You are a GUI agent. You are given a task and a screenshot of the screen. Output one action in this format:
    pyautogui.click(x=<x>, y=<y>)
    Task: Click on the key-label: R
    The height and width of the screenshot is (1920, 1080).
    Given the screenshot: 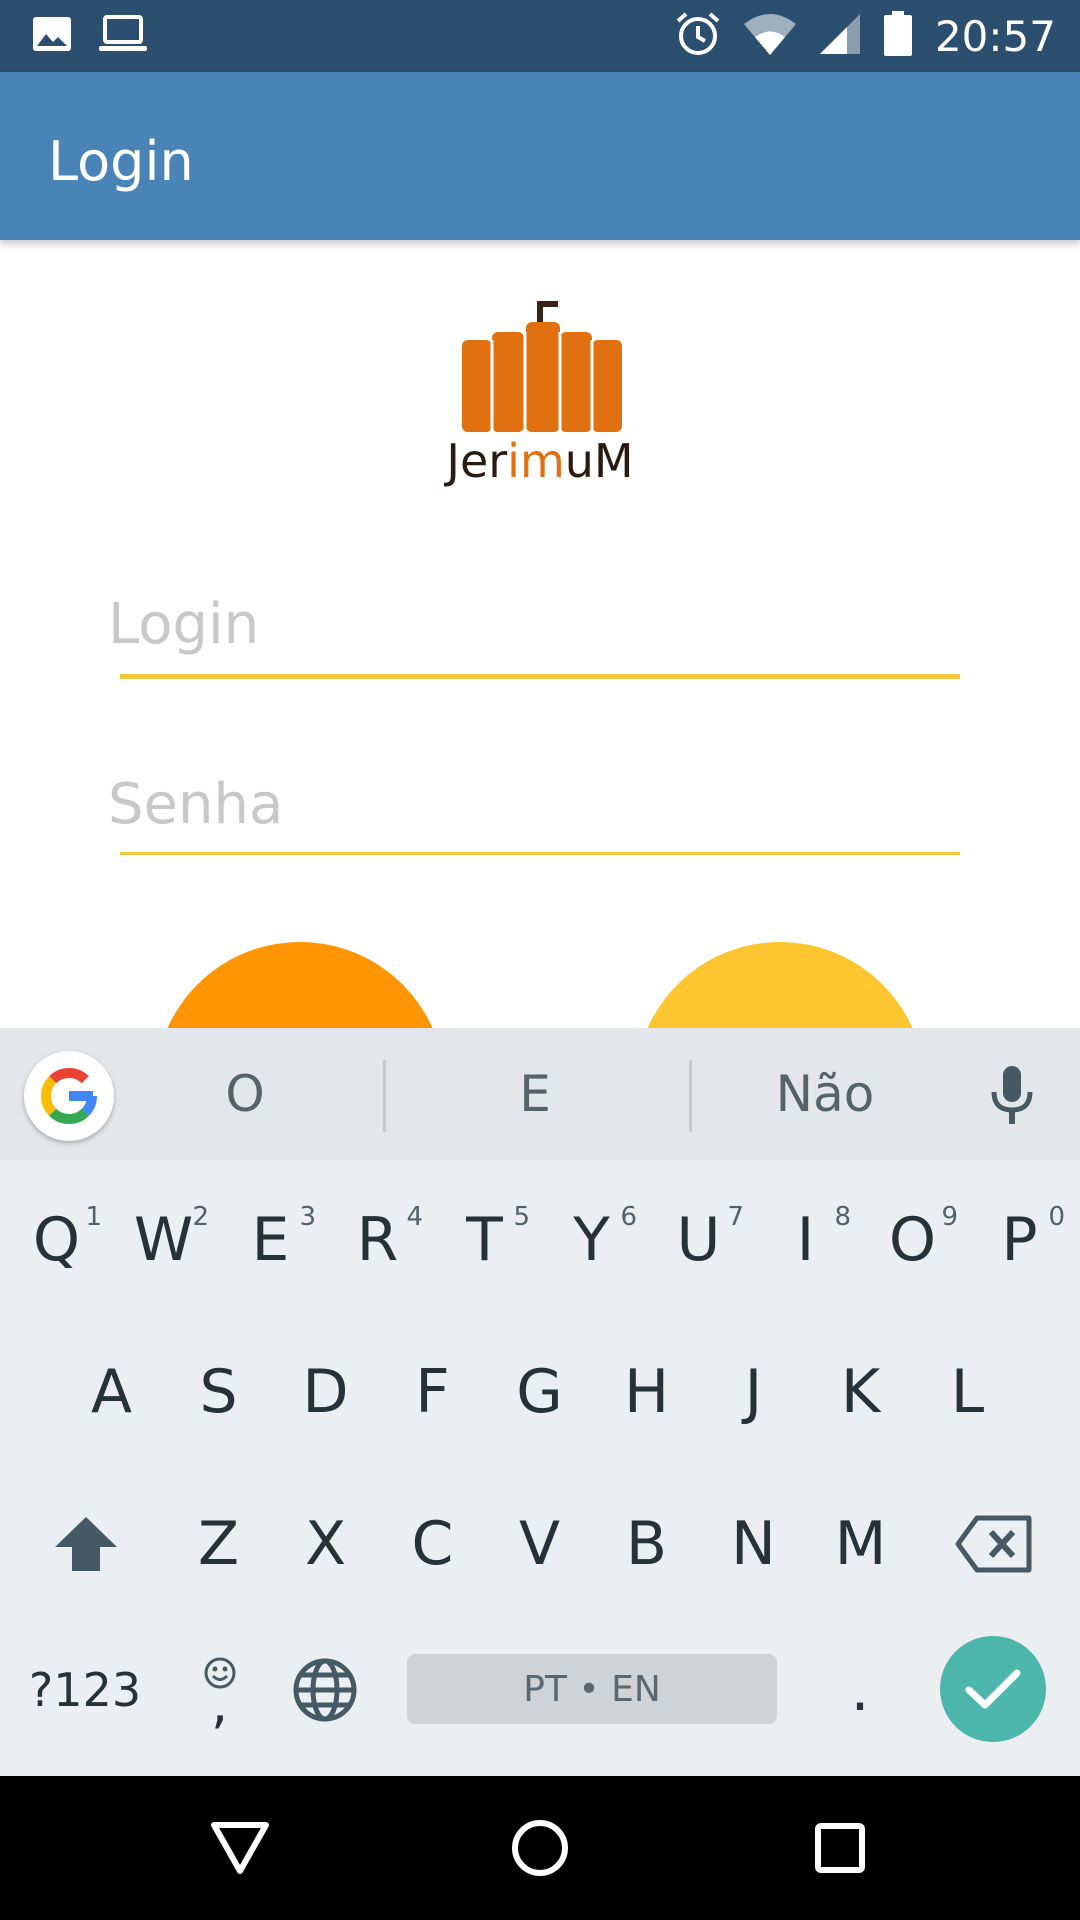 What is the action you would take?
    pyautogui.click(x=377, y=1240)
    